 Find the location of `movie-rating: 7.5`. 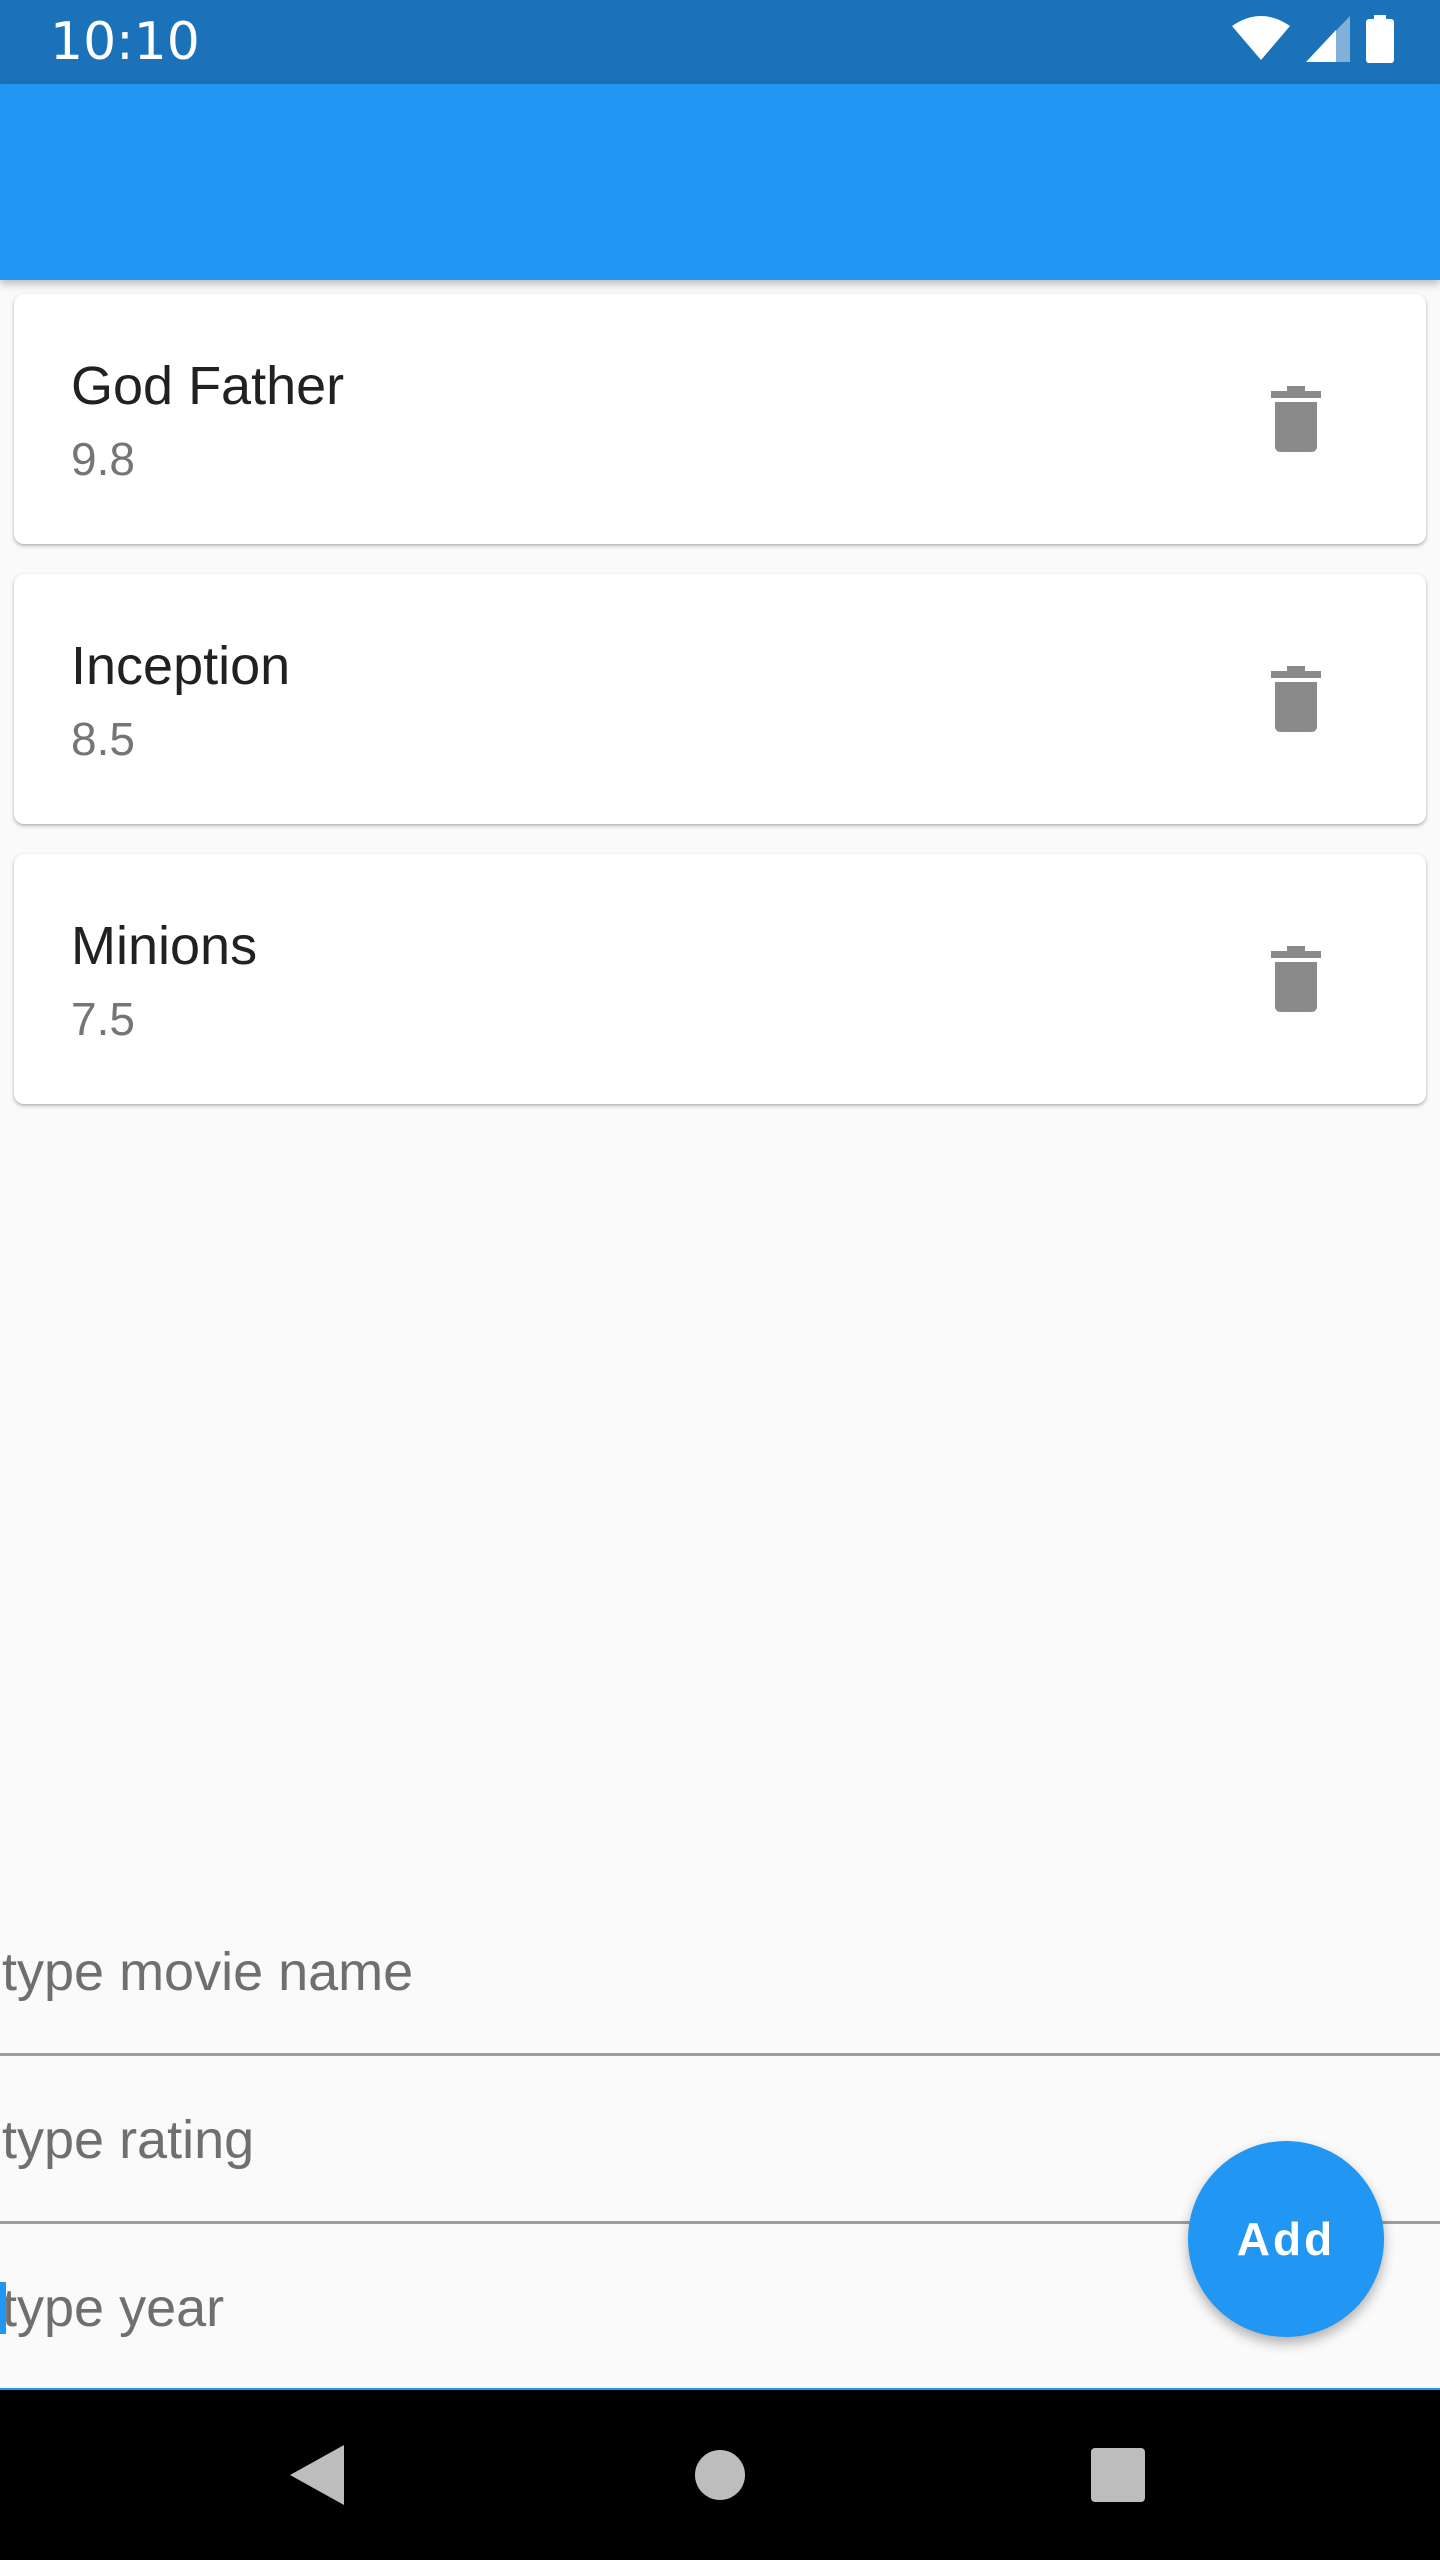

movie-rating: 7.5 is located at coordinates (103, 1019).